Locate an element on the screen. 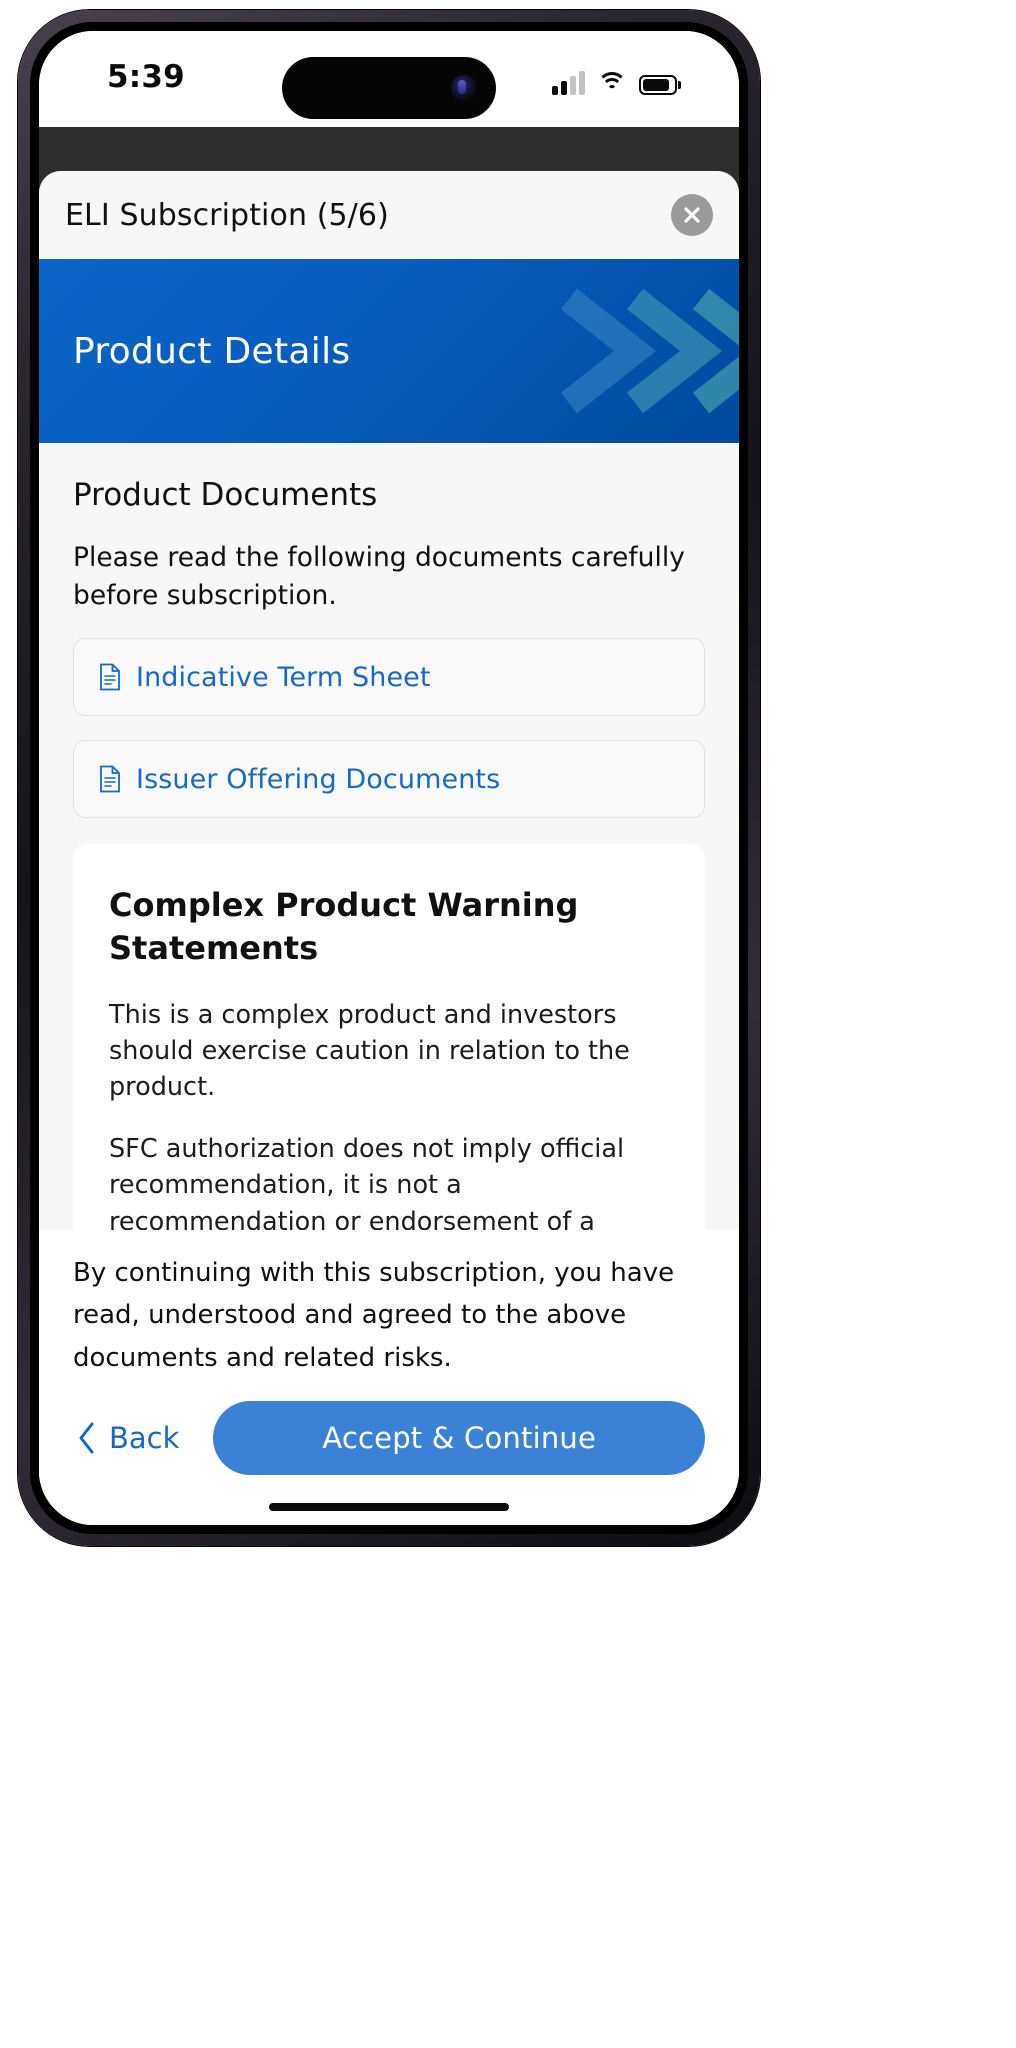  sheet-header: ELI Subscription (5/6) is located at coordinates (389, 215).